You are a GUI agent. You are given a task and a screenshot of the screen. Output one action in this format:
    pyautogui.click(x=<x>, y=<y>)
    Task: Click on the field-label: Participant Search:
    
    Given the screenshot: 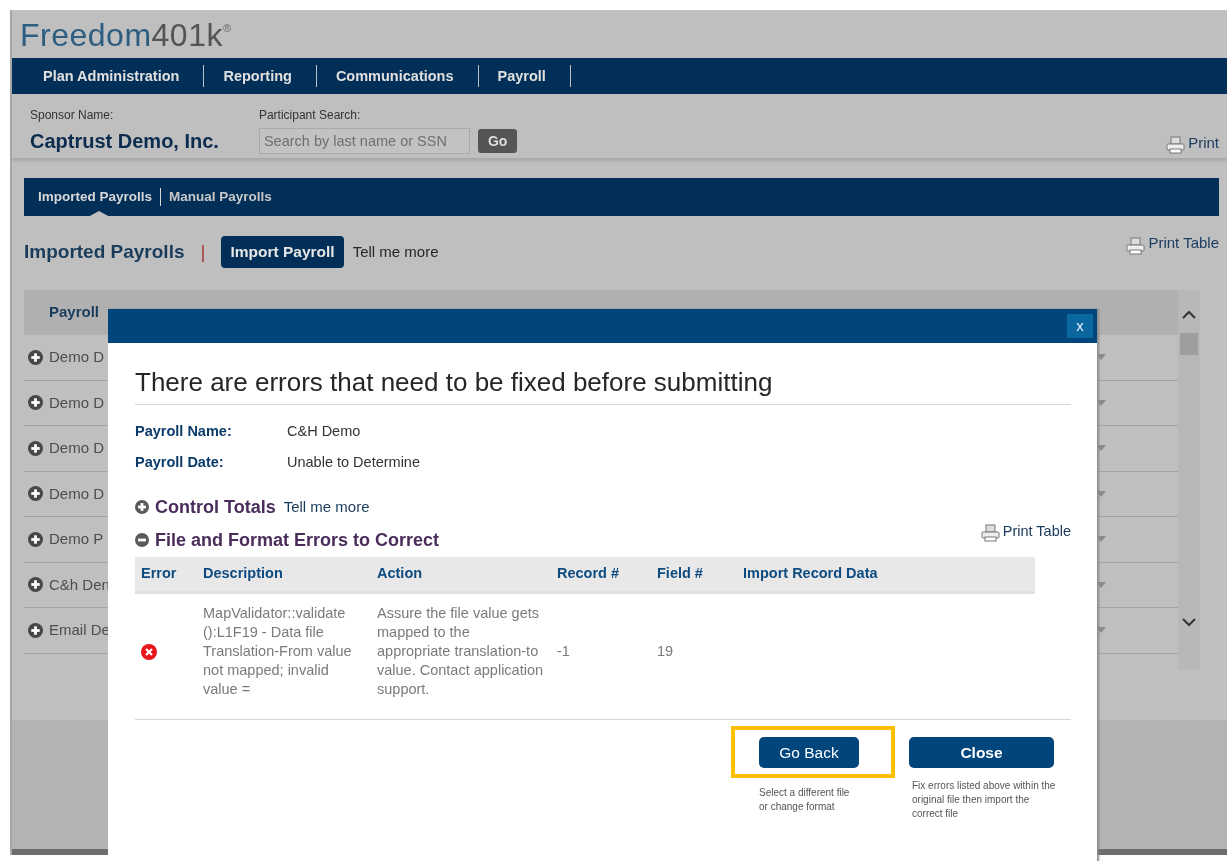 What is the action you would take?
    pyautogui.click(x=310, y=115)
    